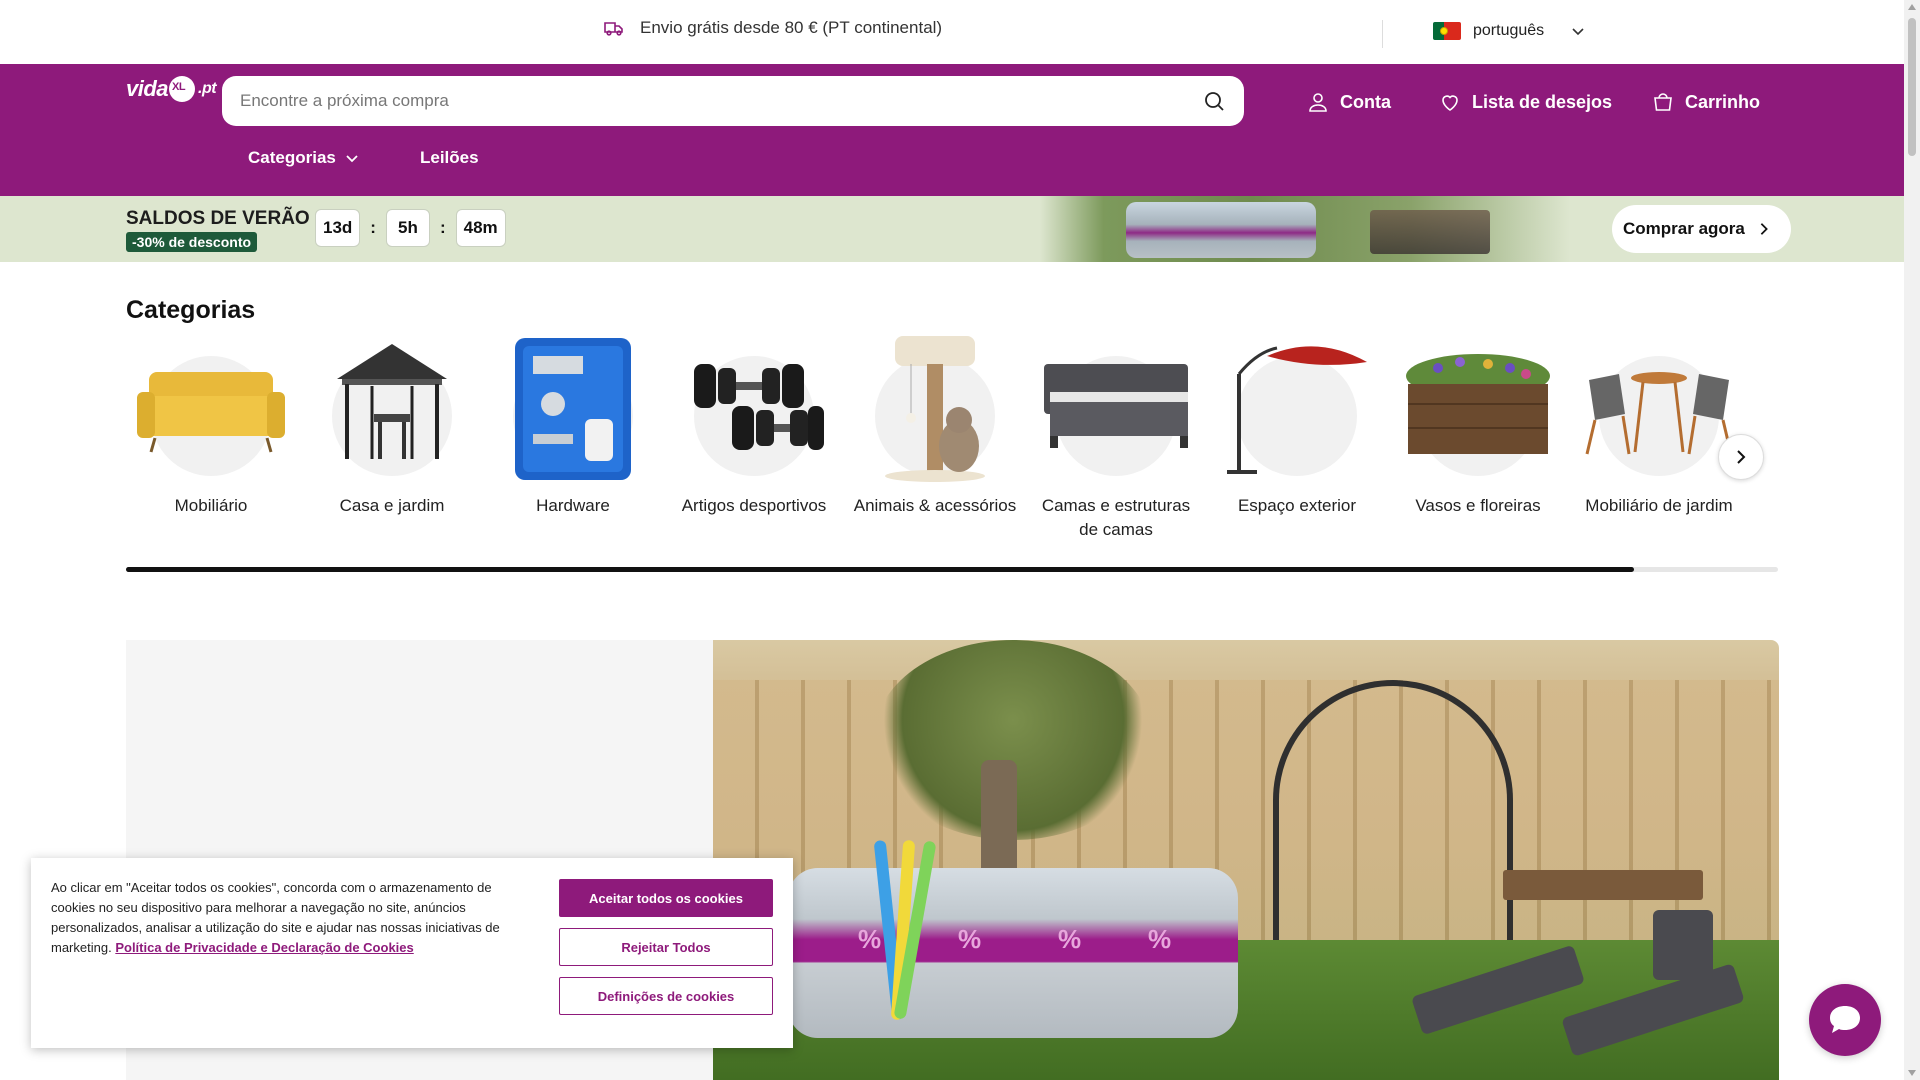 The height and width of the screenshot is (1080, 1920). I want to click on spray-gun-kit-icon, so click(573, 409).